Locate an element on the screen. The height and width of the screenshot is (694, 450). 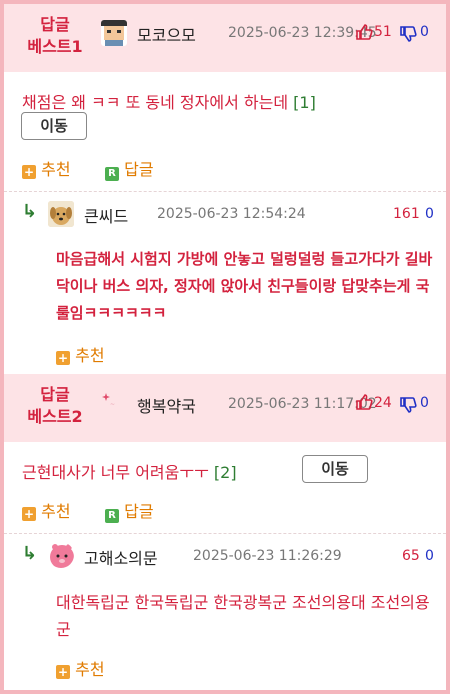
author-nickname: 행복약국 is located at coordinates (166, 405).